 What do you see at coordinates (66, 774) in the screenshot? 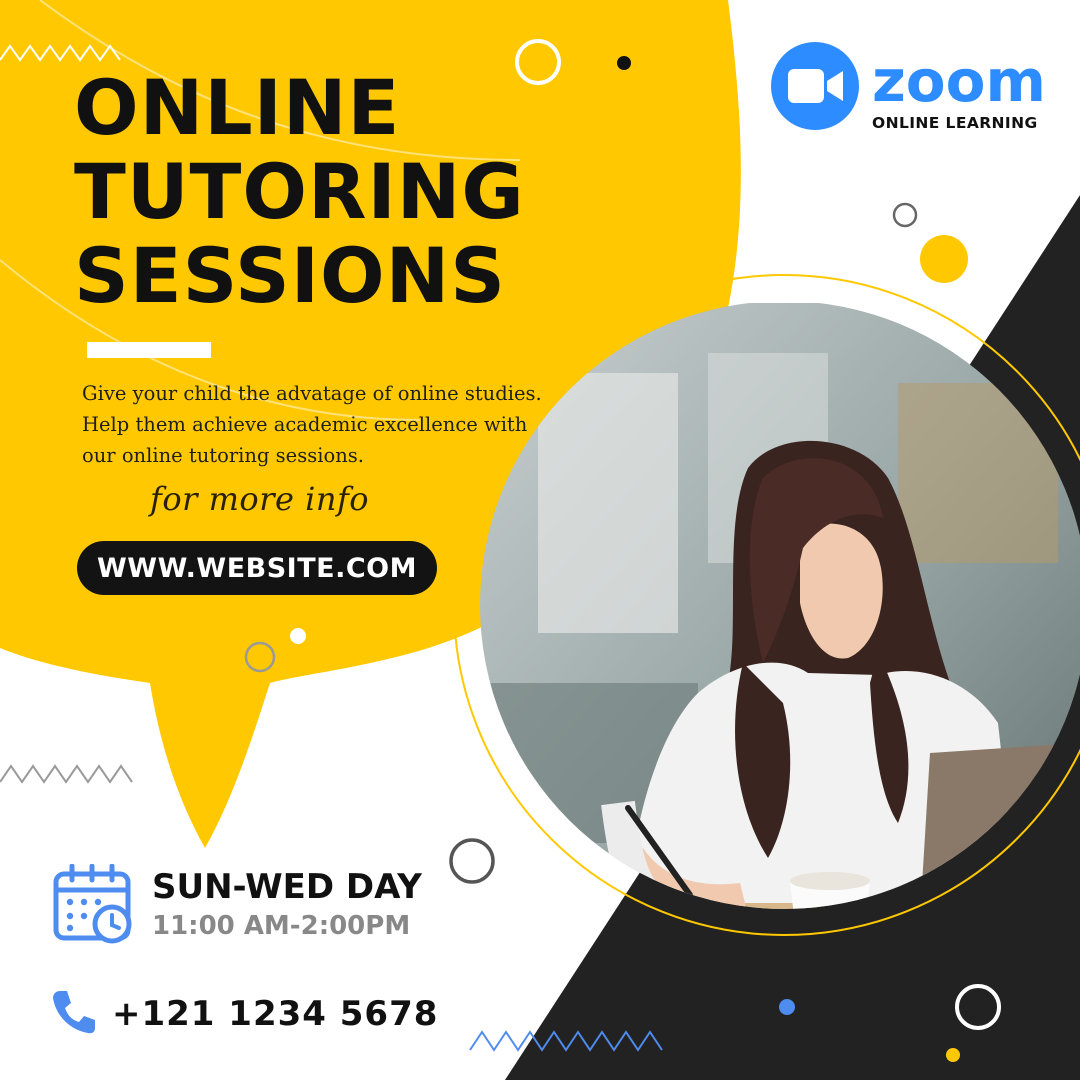
I see `zigzag-decor` at bounding box center [66, 774].